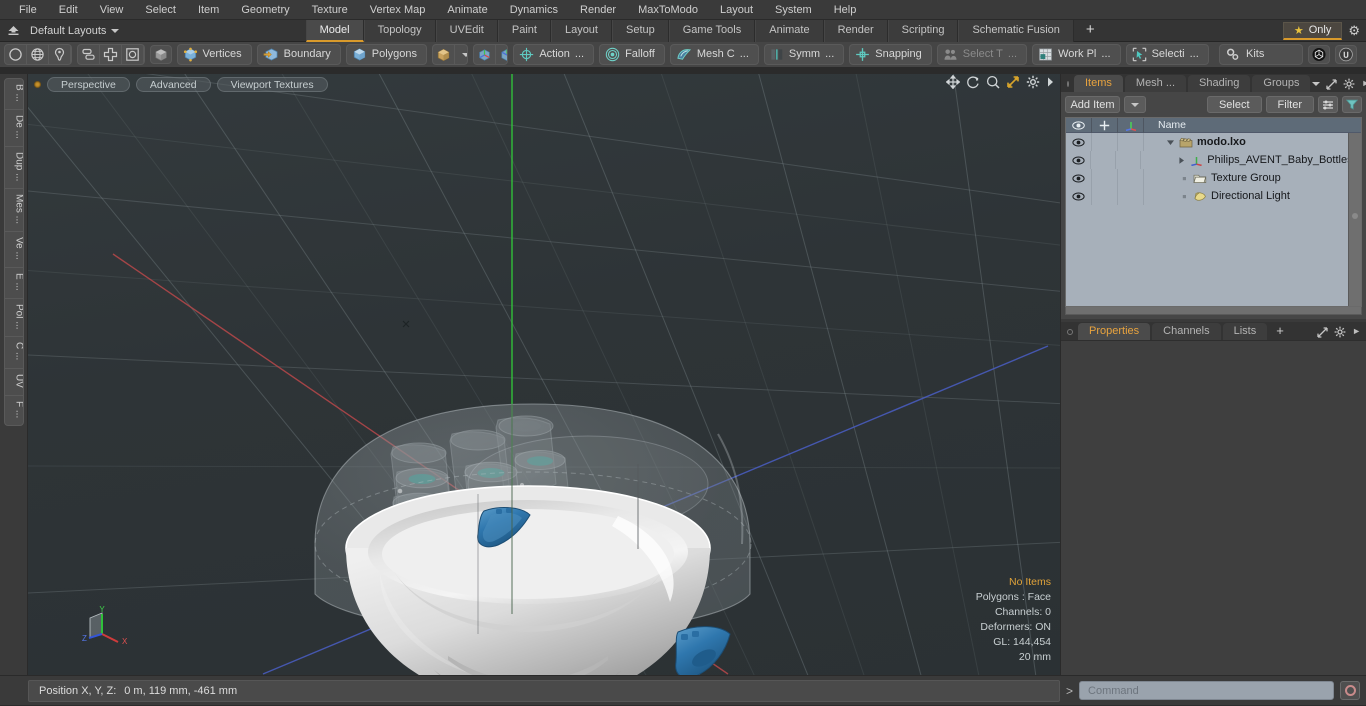 The width and height of the screenshot is (1366, 706). What do you see at coordinates (923, 30) in the screenshot?
I see `layout-tab-scripting: Scripting` at bounding box center [923, 30].